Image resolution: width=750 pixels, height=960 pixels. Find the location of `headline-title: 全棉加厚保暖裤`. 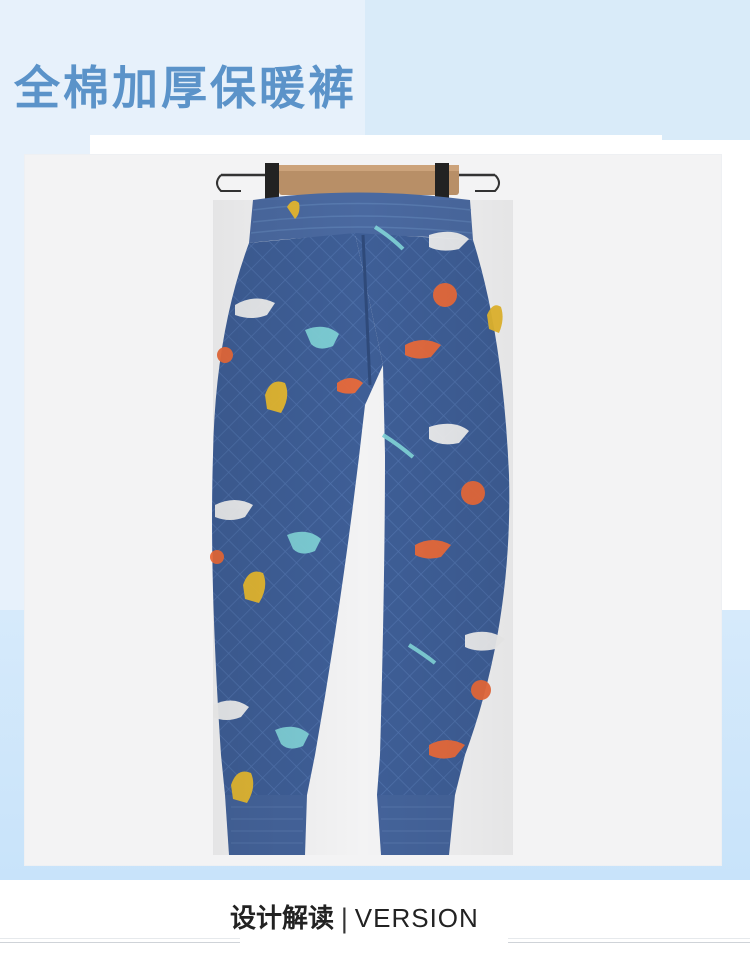

headline-title: 全棉加厚保暖裤 is located at coordinates (185, 88).